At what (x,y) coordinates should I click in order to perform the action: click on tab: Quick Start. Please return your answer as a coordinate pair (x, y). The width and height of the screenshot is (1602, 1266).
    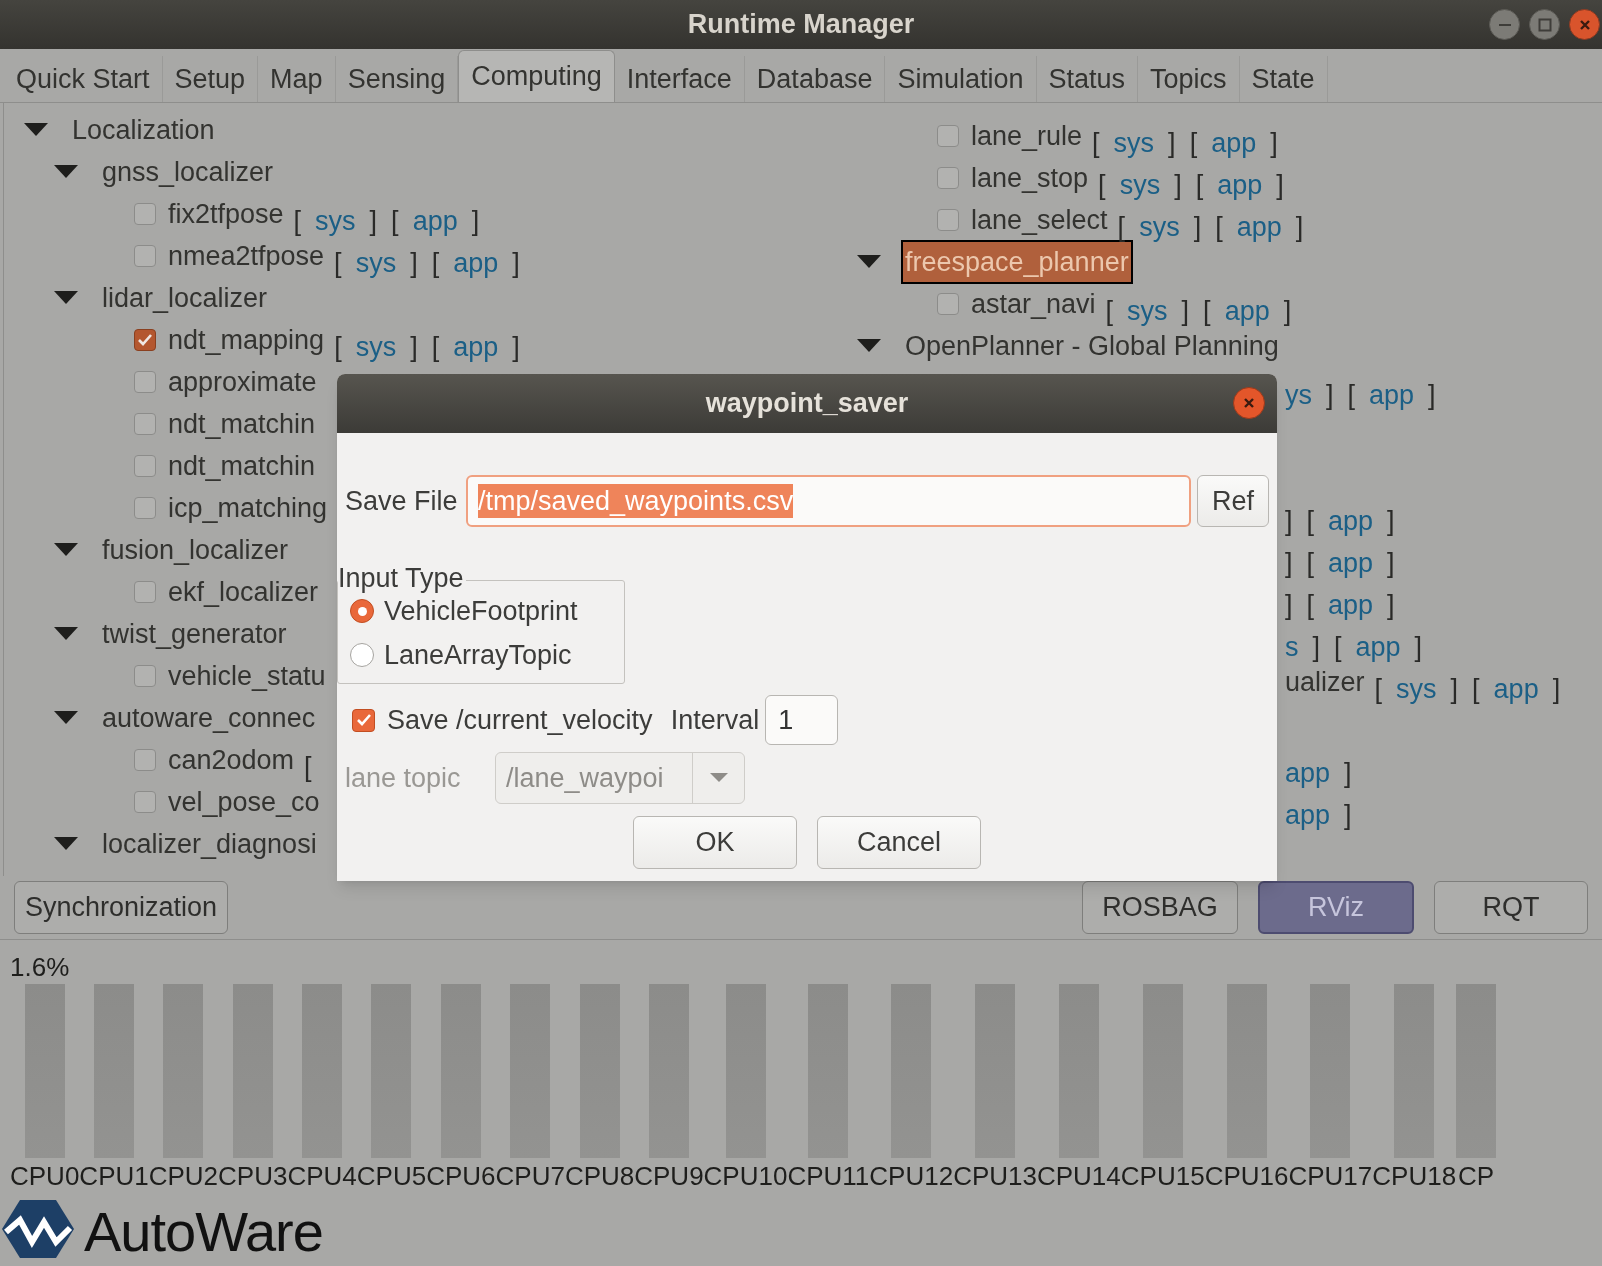
    Looking at the image, I should click on (83, 79).